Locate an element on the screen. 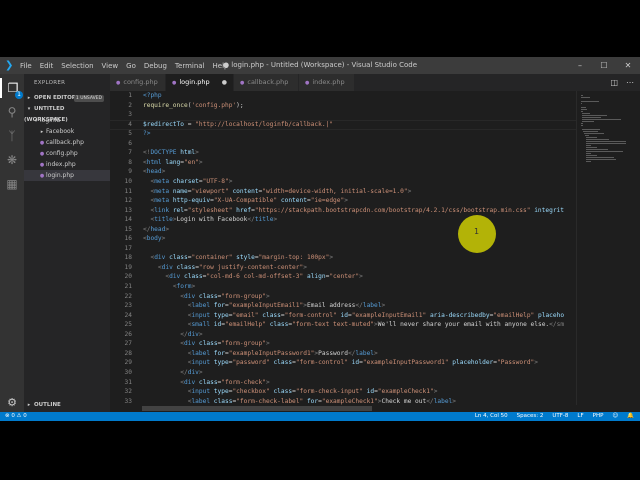  code-line: 15 </head> is located at coordinates (343, 230).